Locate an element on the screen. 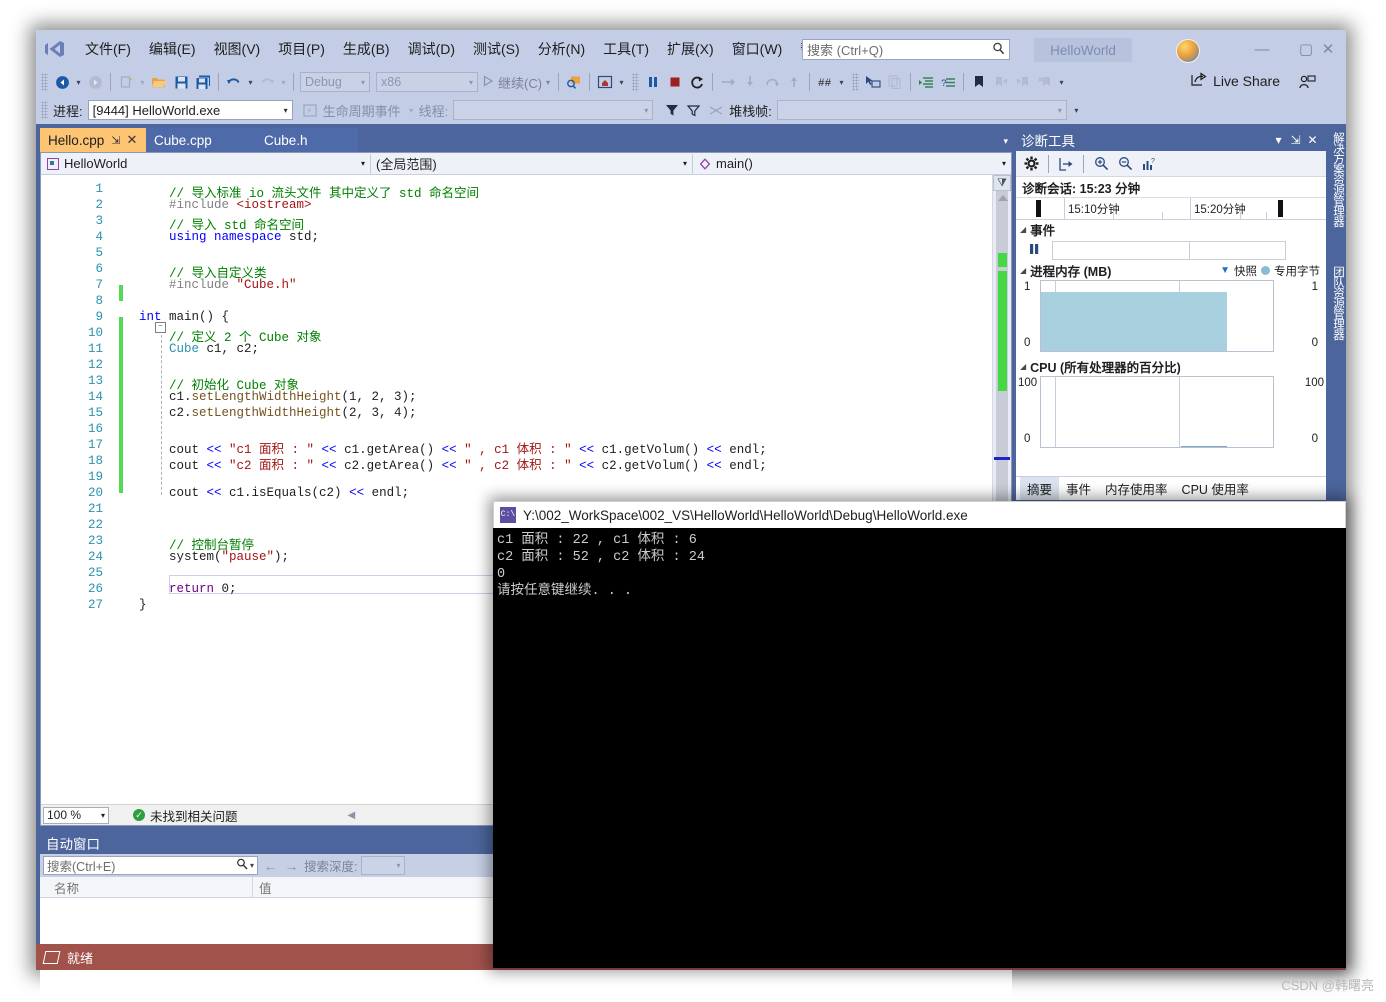  hex-display-dropdown-icon: ▾ is located at coordinates (841, 82).